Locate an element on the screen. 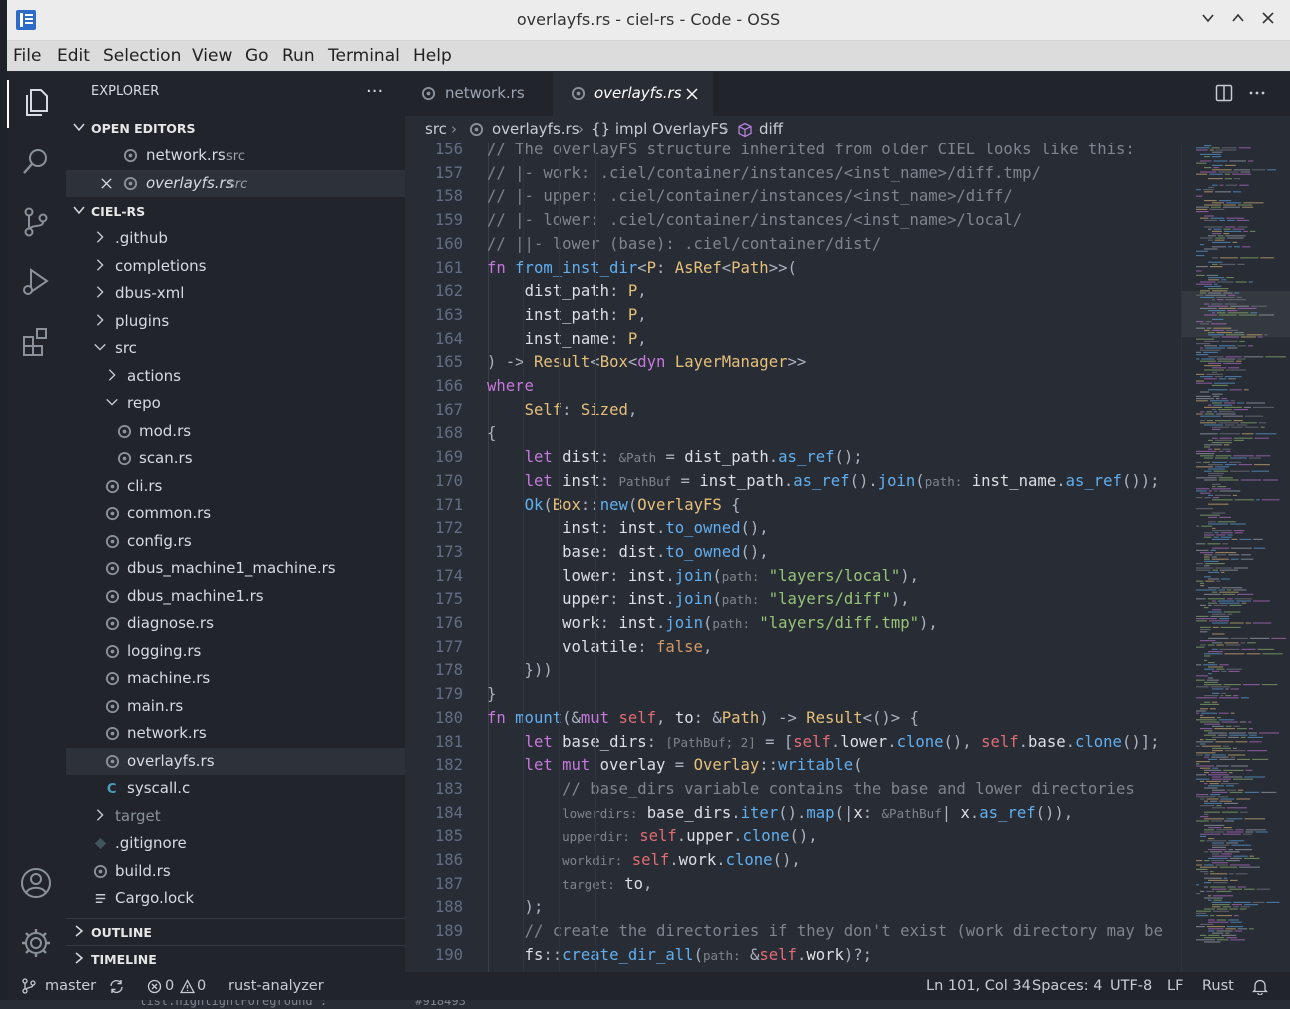  tree-item: actions is located at coordinates (235, 376).